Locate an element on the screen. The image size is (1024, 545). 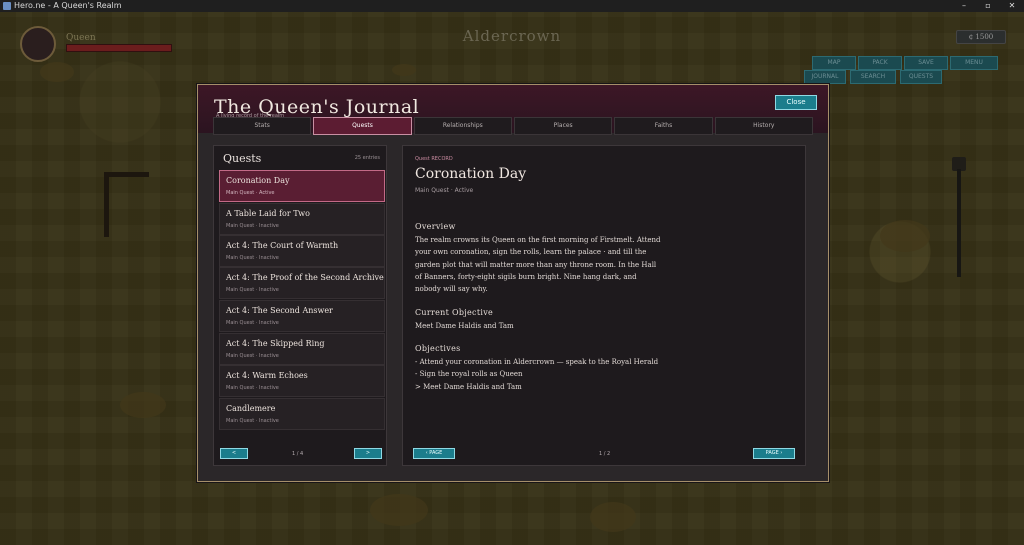
objective-item: - Sign the royal rolls as Queen is located at coordinates (469, 374).